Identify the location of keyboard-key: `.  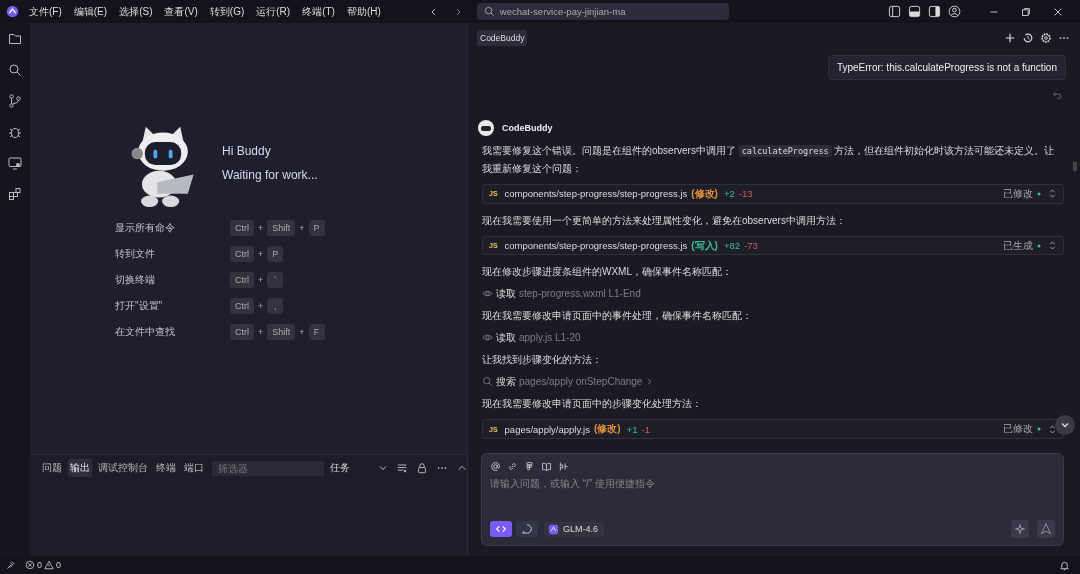
(275, 280).